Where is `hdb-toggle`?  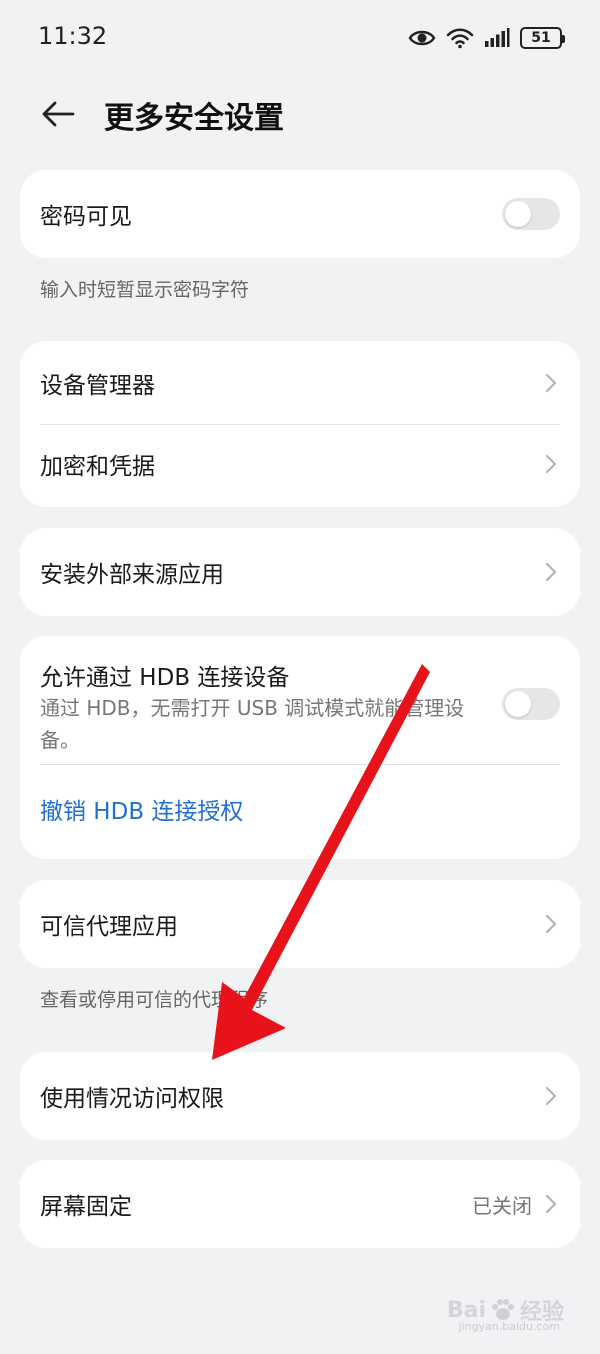
hdb-toggle is located at coordinates (531, 704).